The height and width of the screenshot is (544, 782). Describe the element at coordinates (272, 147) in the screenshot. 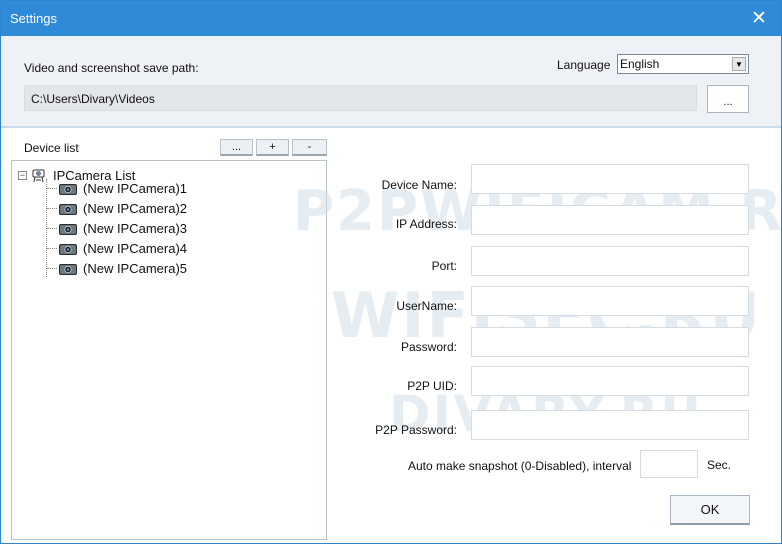

I see `add-device-button: +` at that location.